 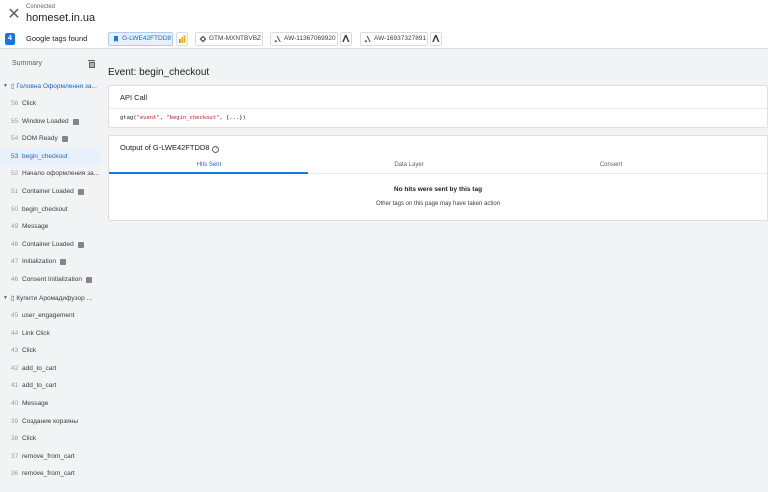 I want to click on empty-state-title: No hits were sent by this tag, so click(x=438, y=189).